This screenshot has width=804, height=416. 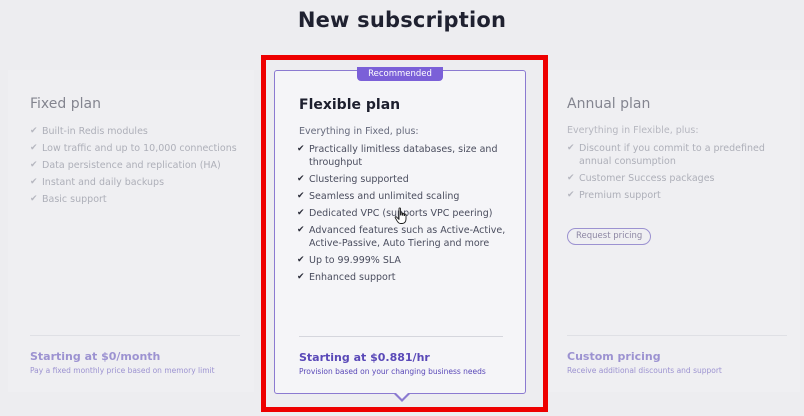 I want to click on list-item: ✔ Up to 99.999% SLA, so click(x=349, y=260).